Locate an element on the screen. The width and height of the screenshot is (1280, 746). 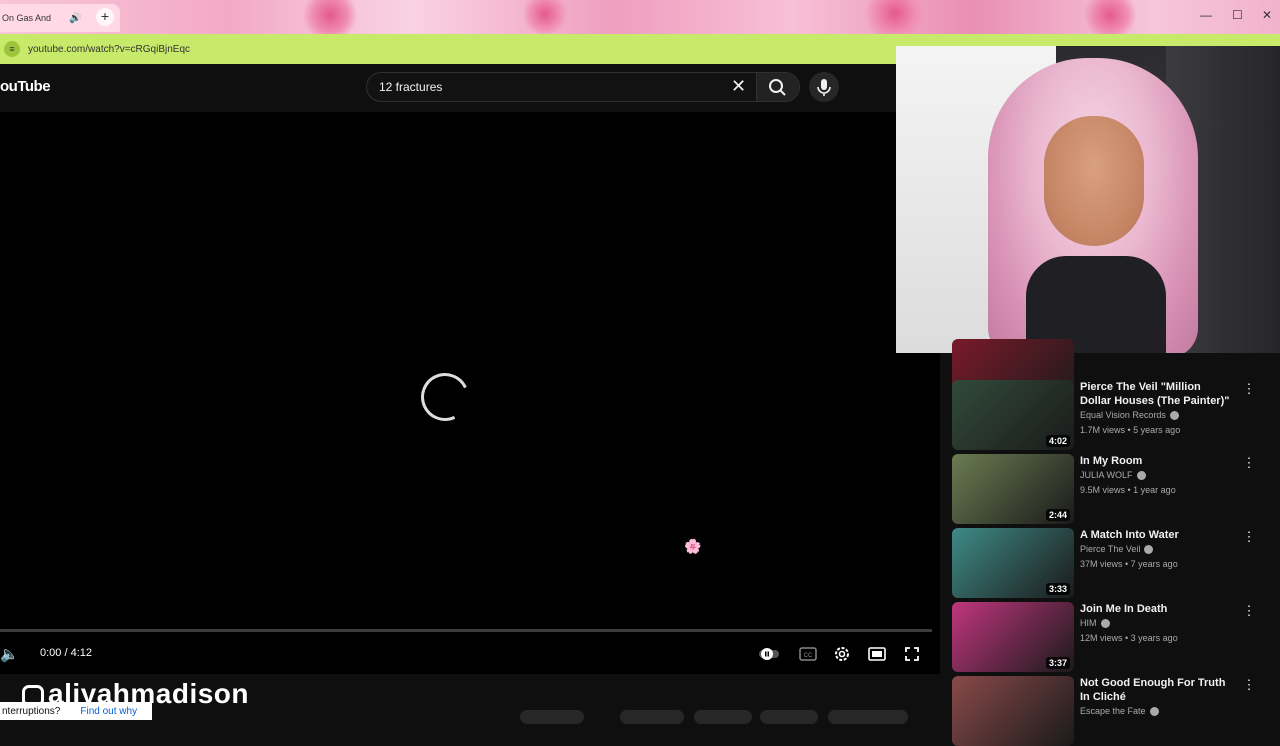
svg-text: CC is located at coordinates (808, 656).